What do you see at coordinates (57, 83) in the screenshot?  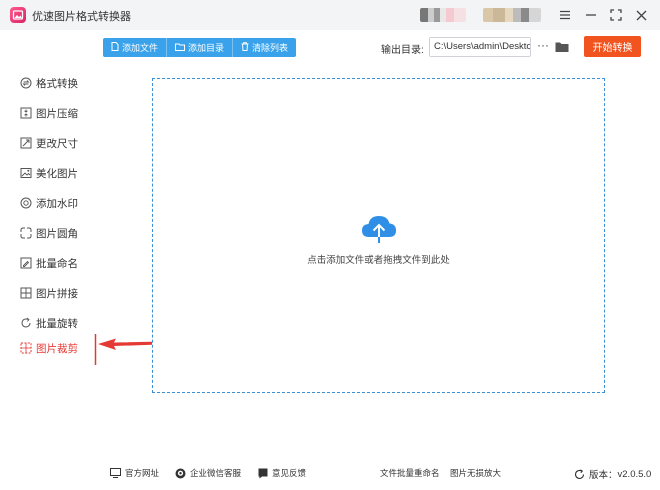 I see `sidebar-item-label: 格式转换` at bounding box center [57, 83].